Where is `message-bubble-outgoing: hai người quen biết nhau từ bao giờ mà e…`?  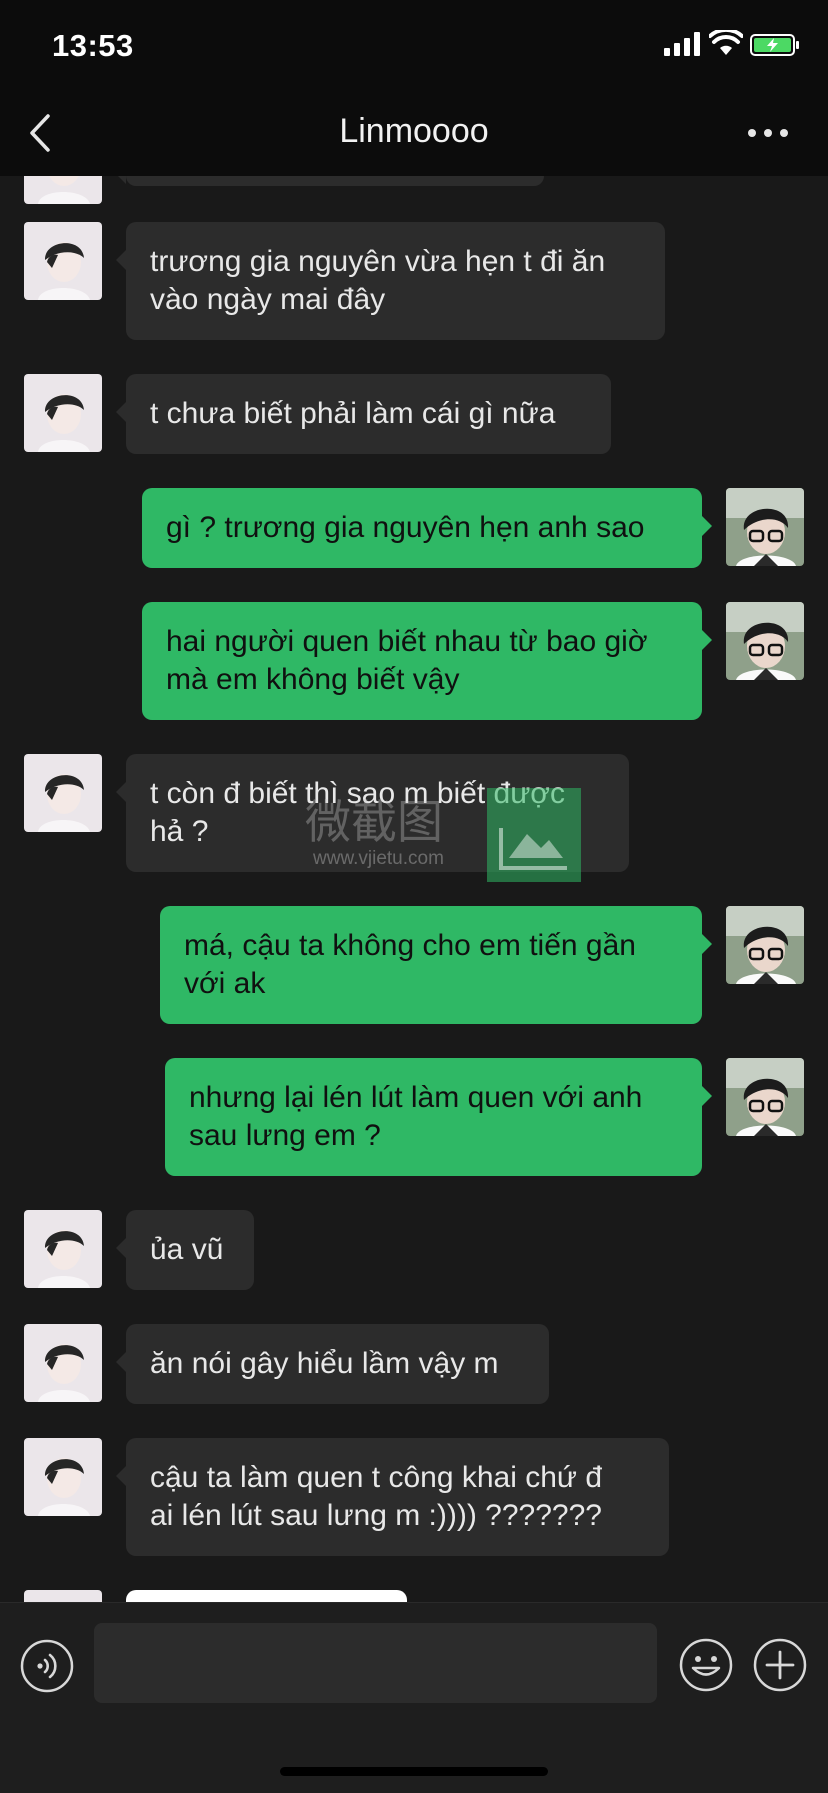
message-bubble-outgoing: hai người quen biết nhau từ bao giờ mà e… is located at coordinates (427, 661).